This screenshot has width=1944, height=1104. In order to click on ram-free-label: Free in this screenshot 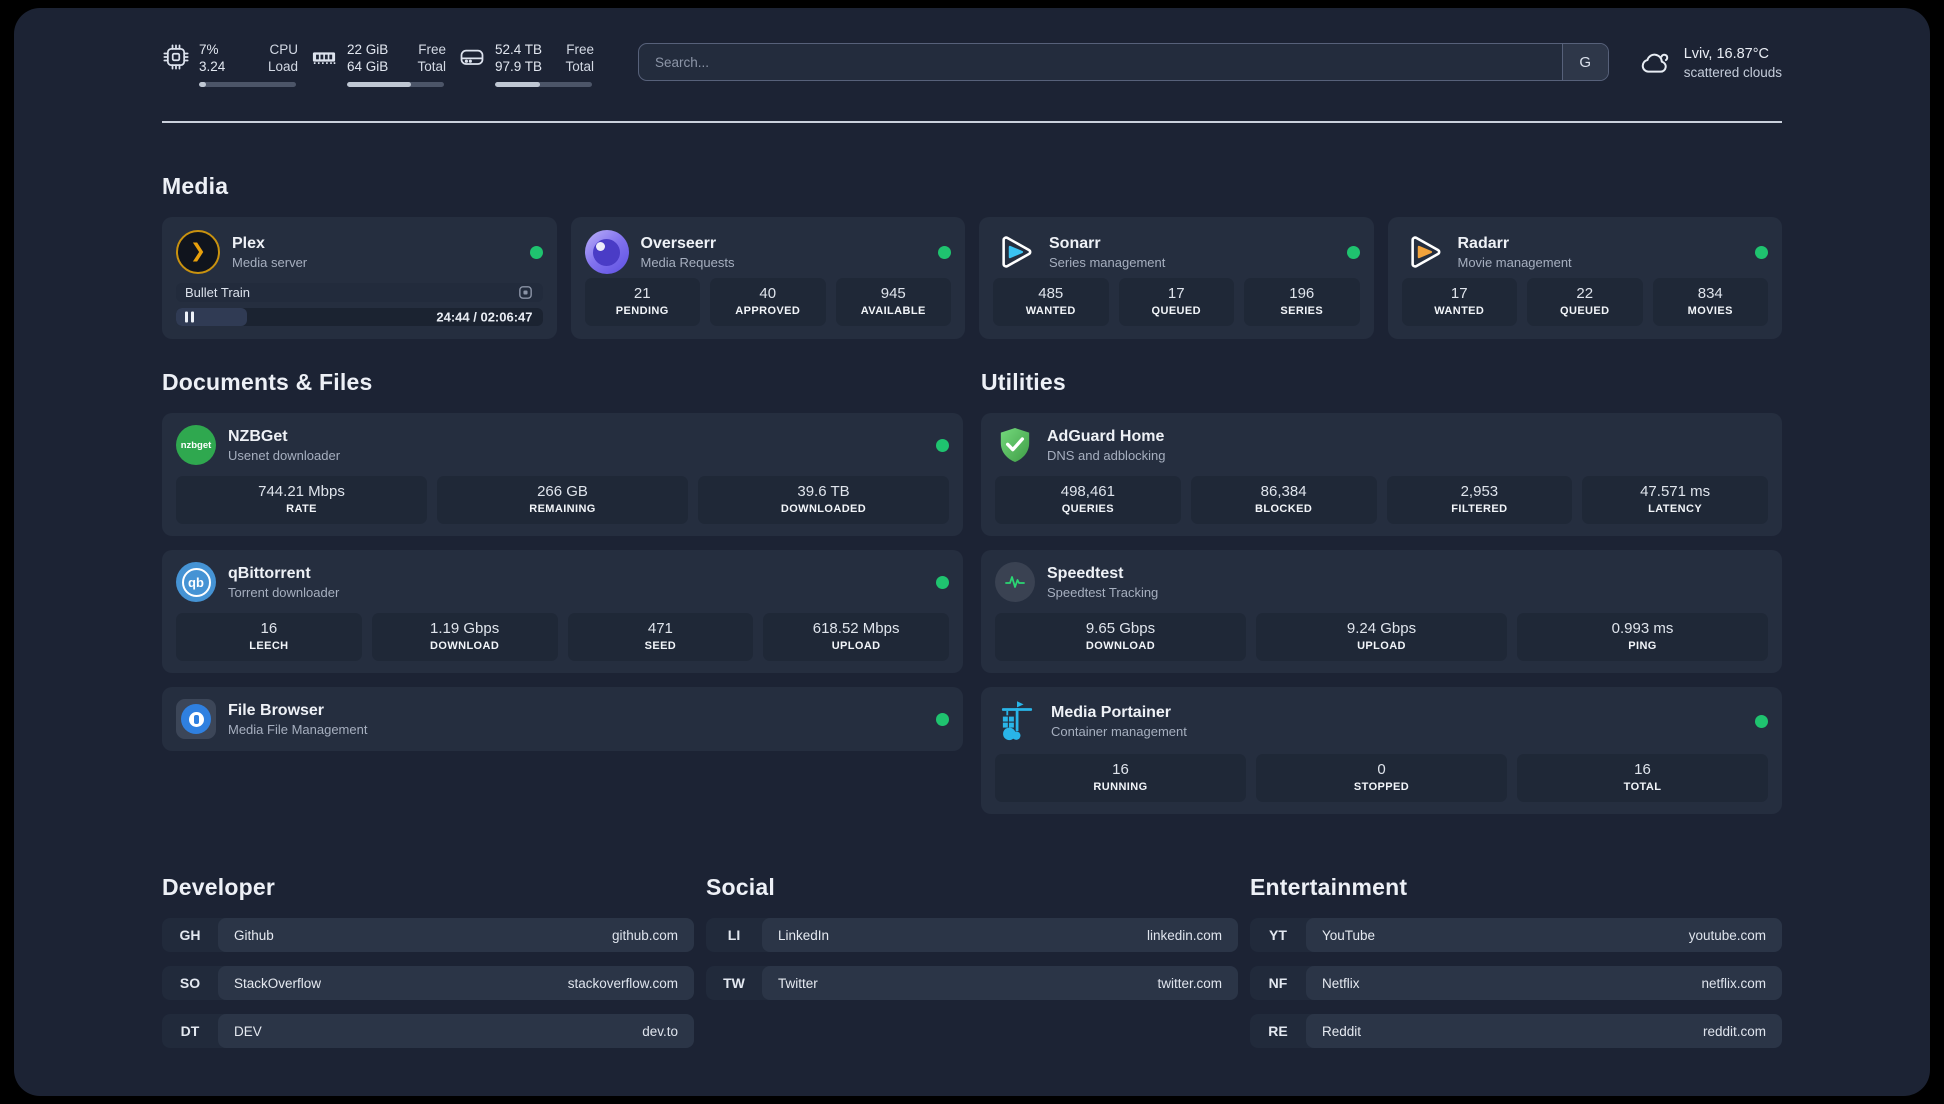, I will do `click(432, 49)`.